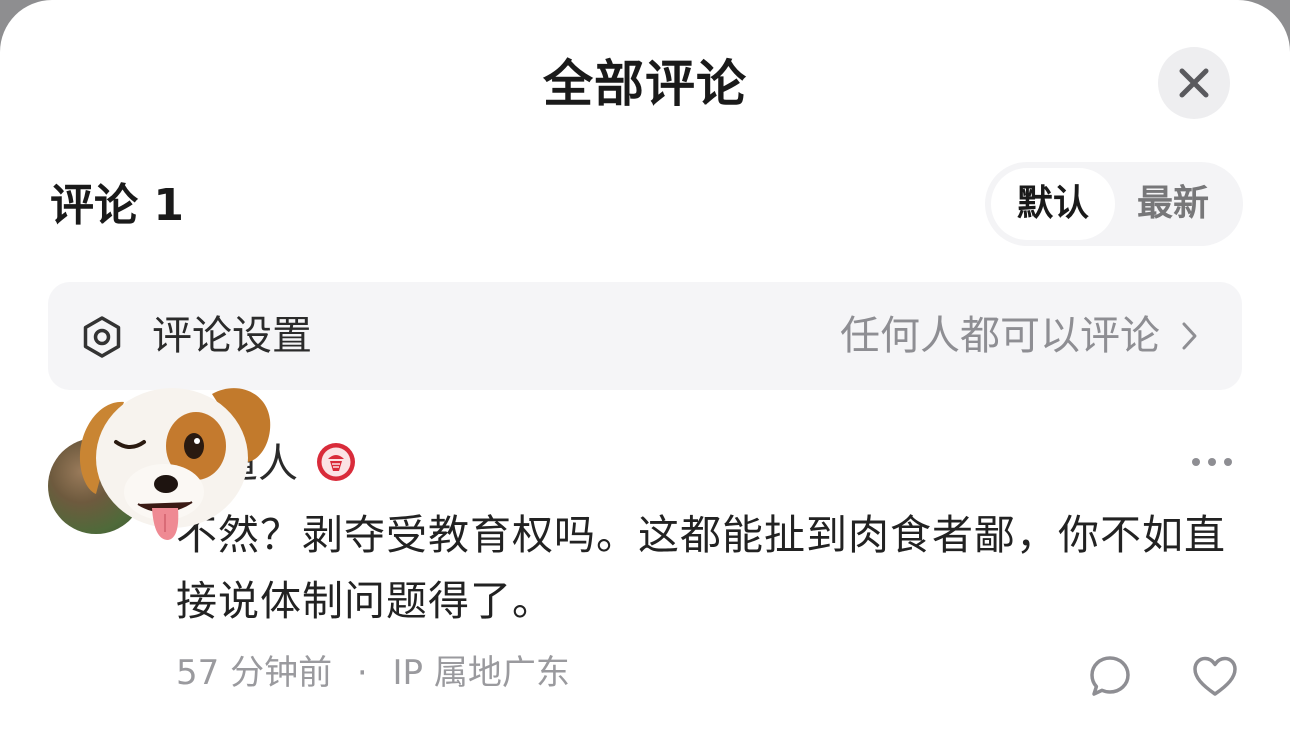 This screenshot has height=755, width=1290. What do you see at coordinates (373, 673) in the screenshot?
I see `comment-meta: 57 分钟前 · IP 属地广东` at bounding box center [373, 673].